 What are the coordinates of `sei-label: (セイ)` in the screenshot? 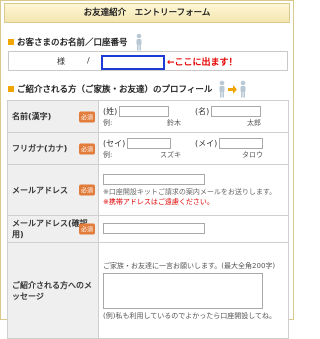 It's located at (114, 143).